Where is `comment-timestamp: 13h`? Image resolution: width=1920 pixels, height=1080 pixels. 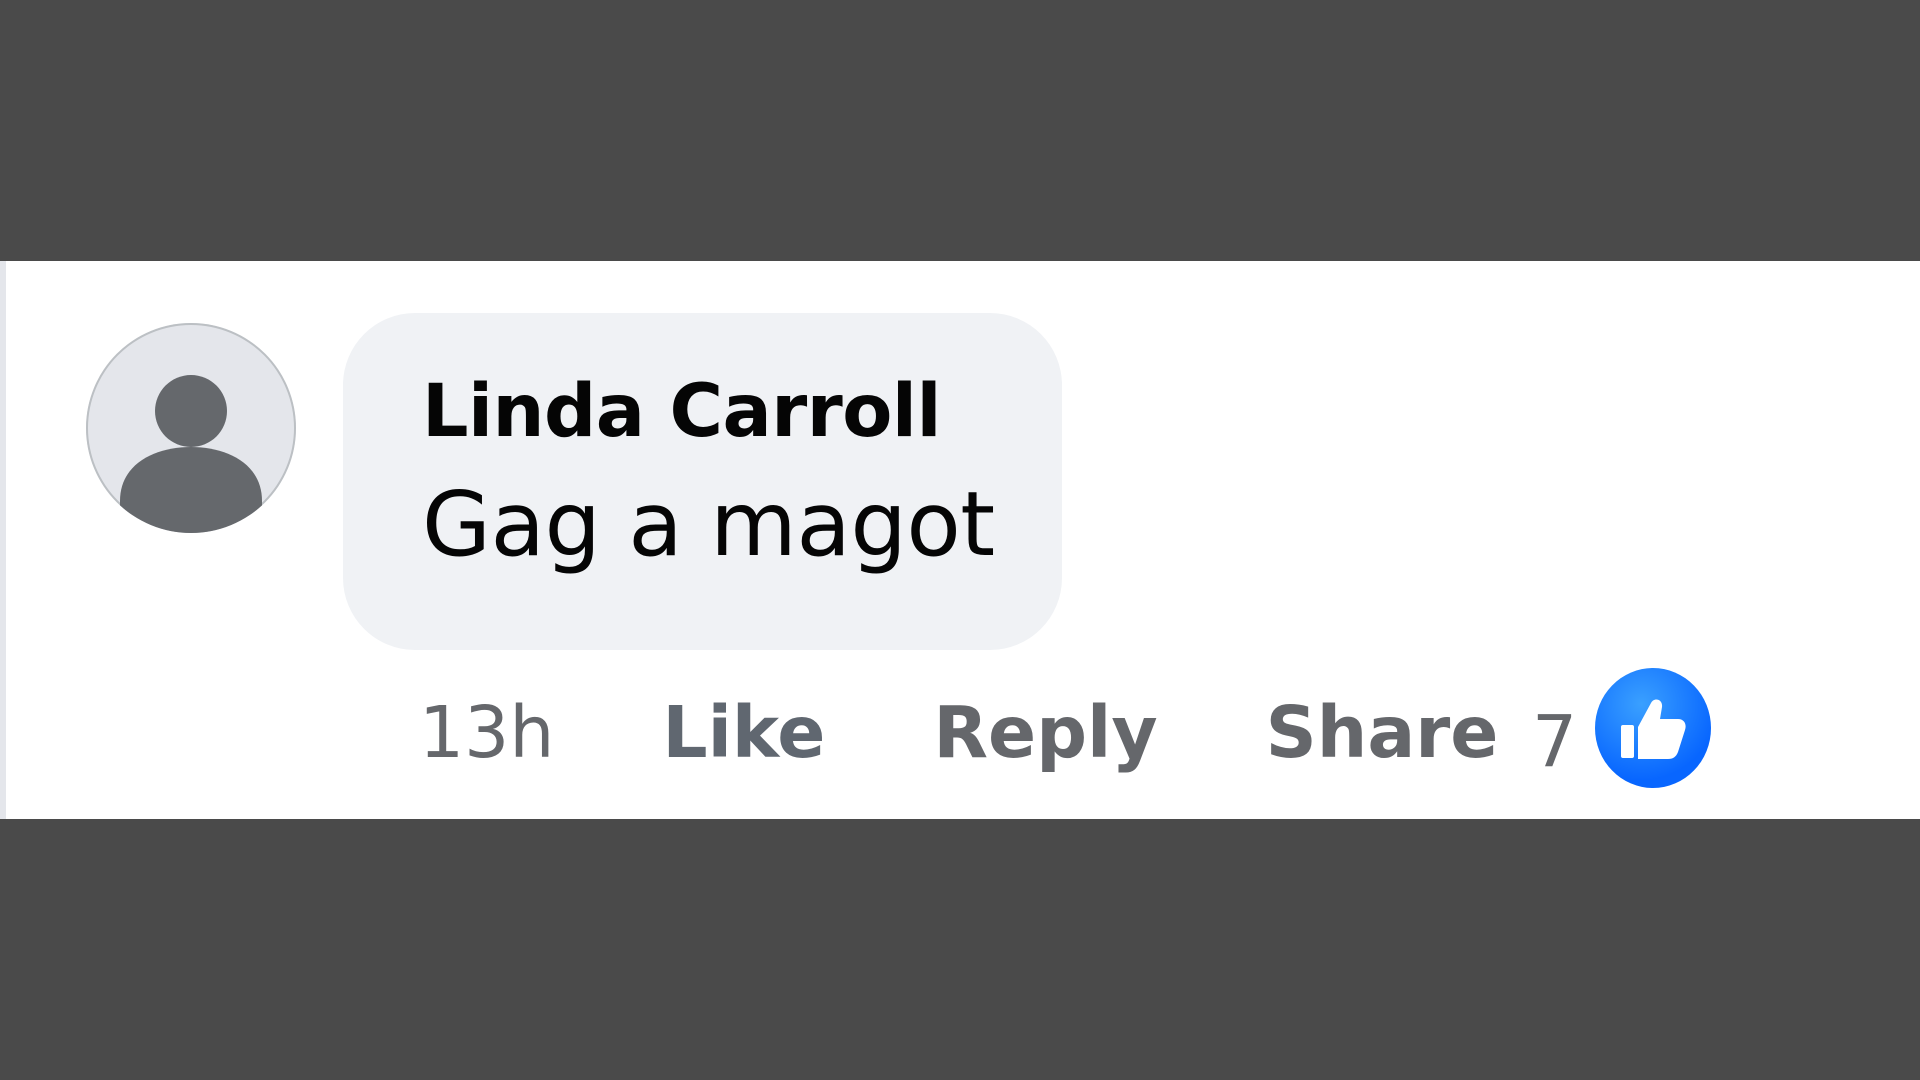 comment-timestamp: 13h is located at coordinates (486, 732).